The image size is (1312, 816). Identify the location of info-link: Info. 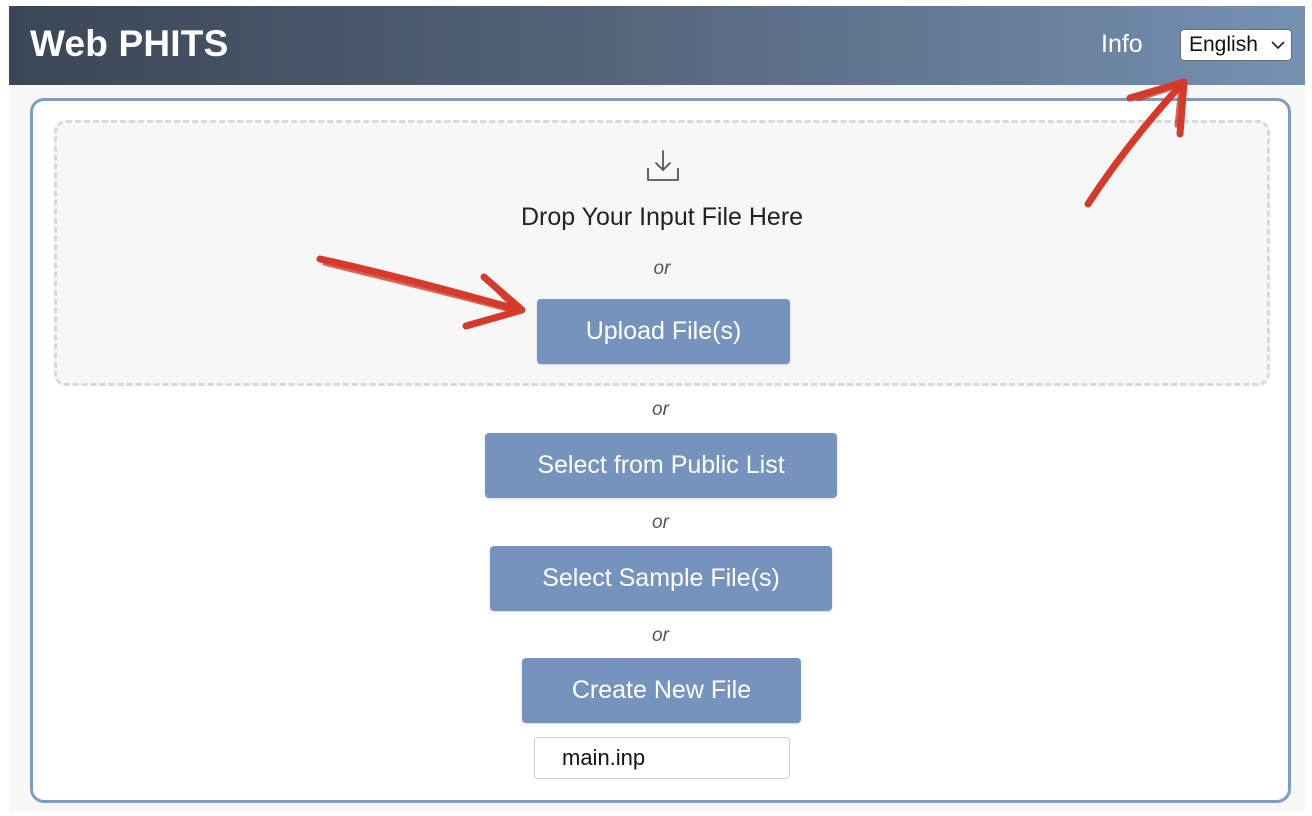
(1122, 44).